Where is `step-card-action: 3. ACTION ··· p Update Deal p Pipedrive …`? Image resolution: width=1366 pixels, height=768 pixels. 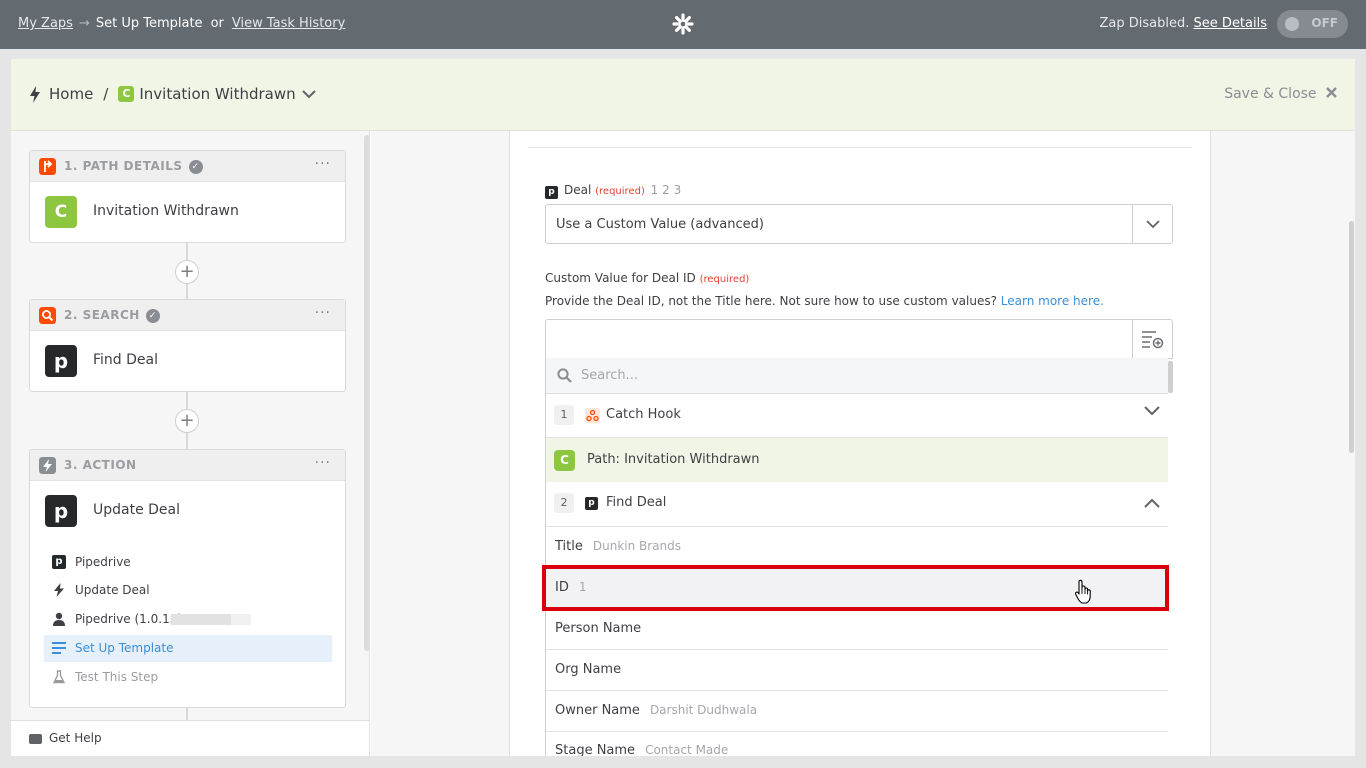 step-card-action: 3. ACTION ··· p Update Deal p Pipedrive … is located at coordinates (187, 578).